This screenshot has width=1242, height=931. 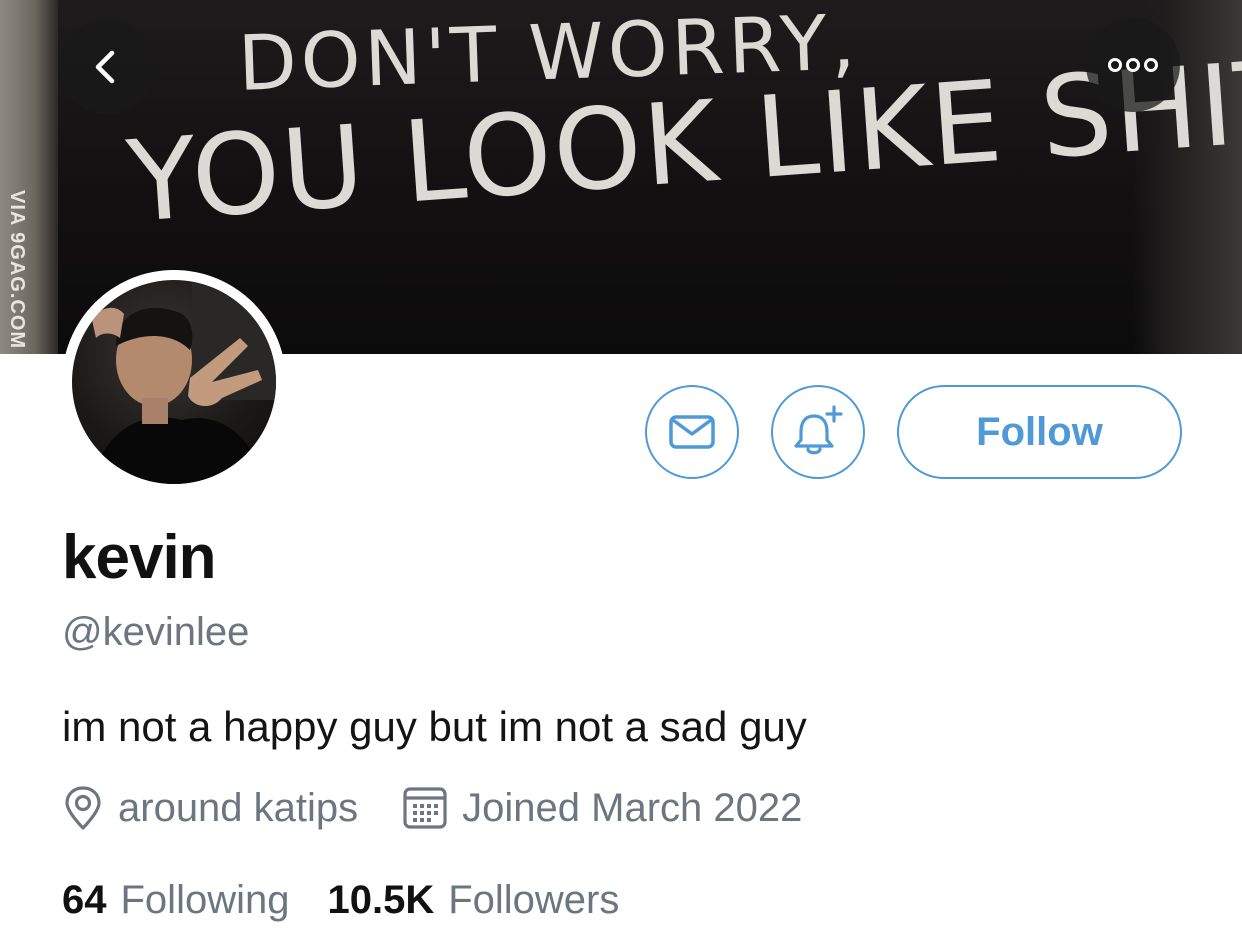 What do you see at coordinates (184, 382) in the screenshot?
I see `avatar-photo` at bounding box center [184, 382].